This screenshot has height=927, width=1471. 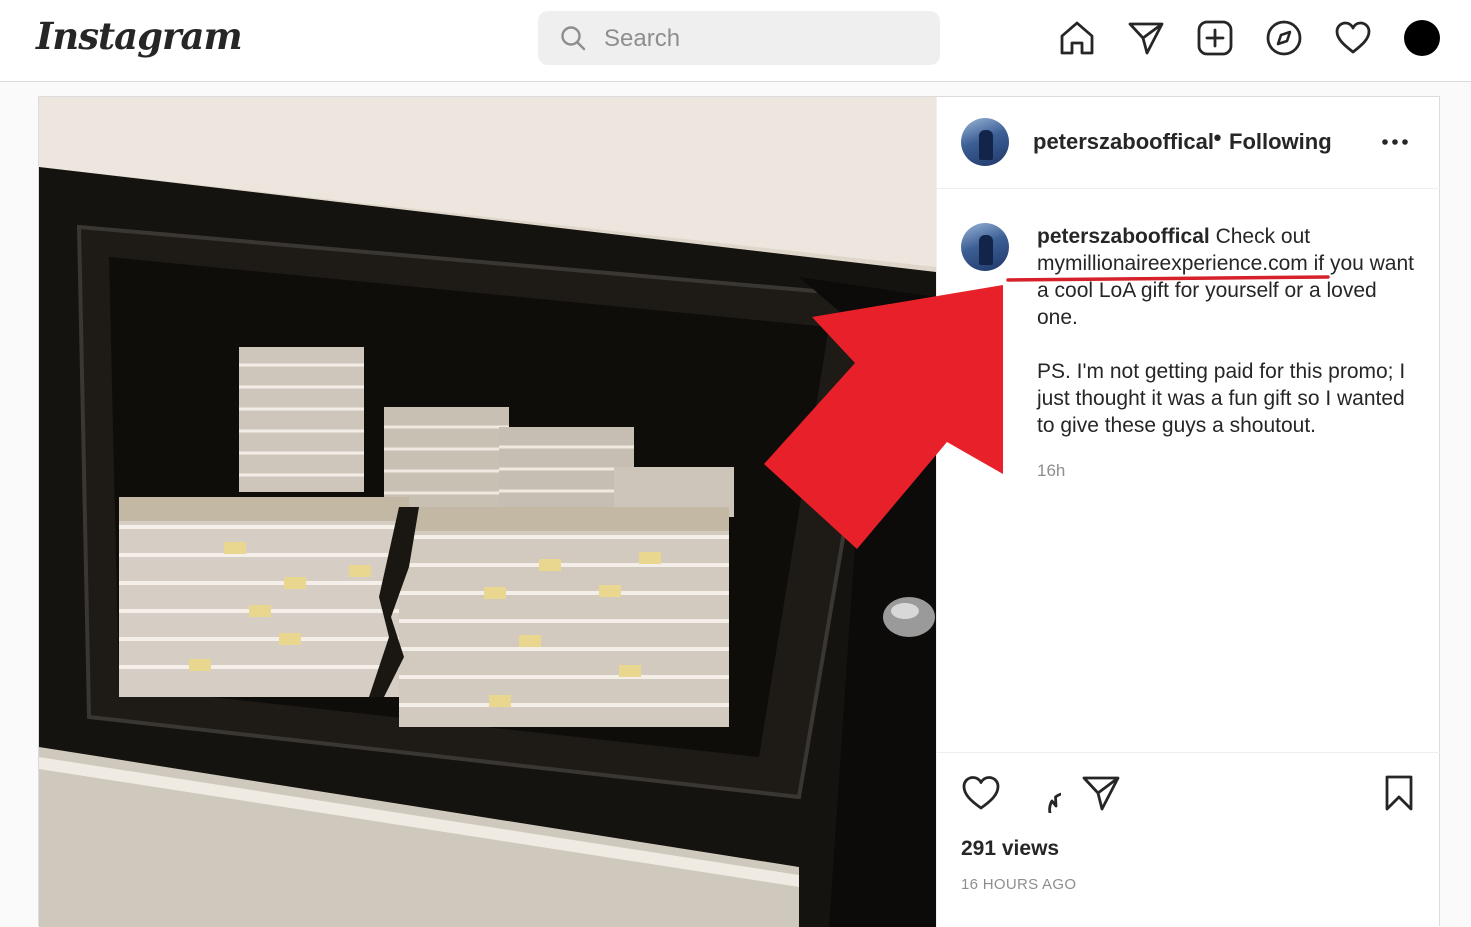 What do you see at coordinates (981, 793) in the screenshot?
I see `like-heart-icon` at bounding box center [981, 793].